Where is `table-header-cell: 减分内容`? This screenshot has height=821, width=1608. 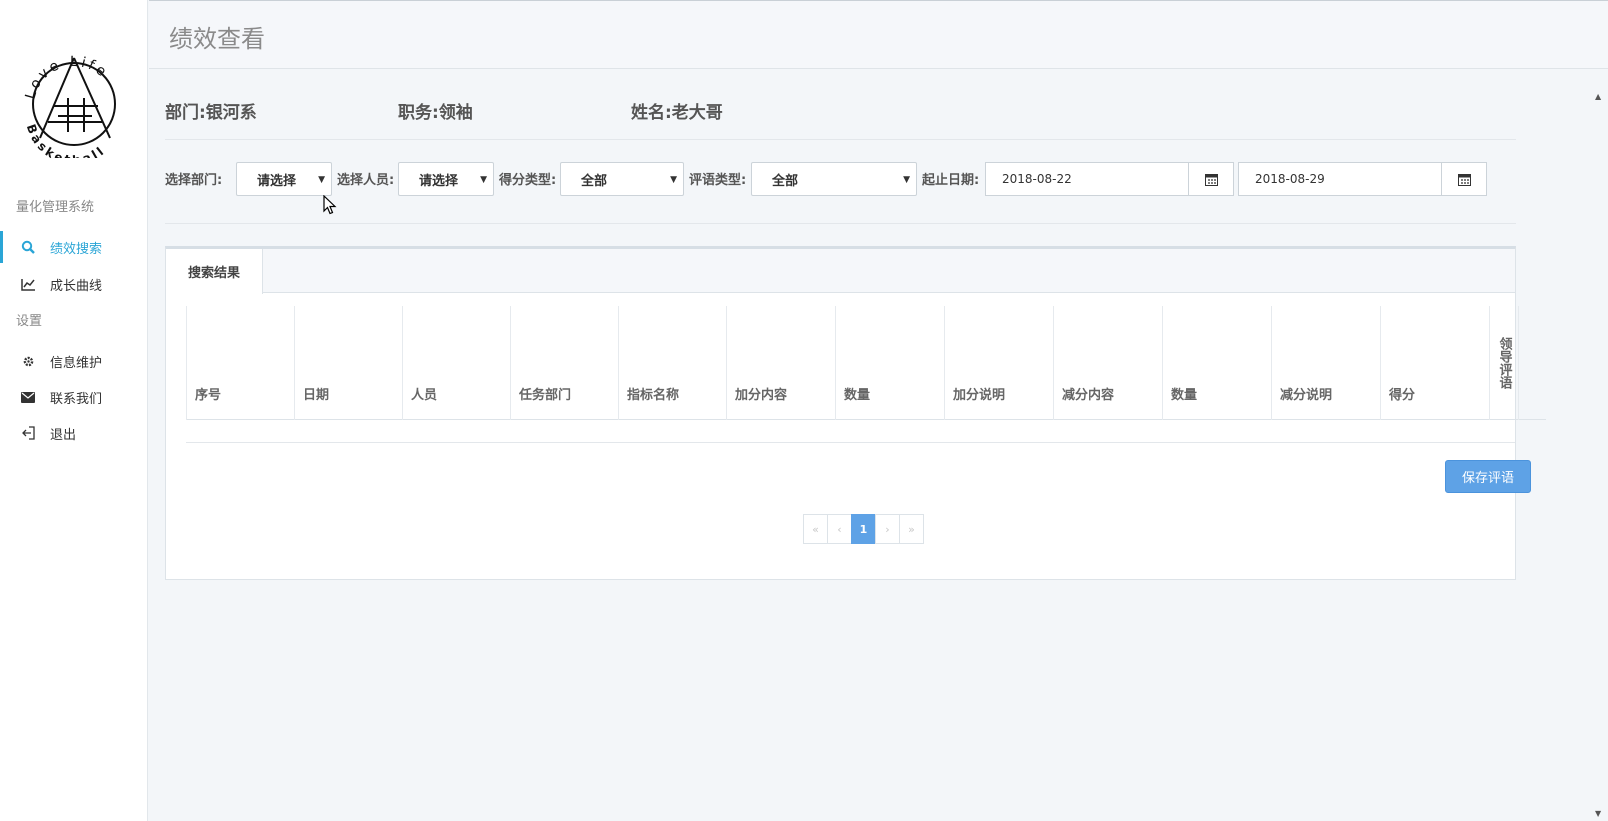 table-header-cell: 减分内容 is located at coordinates (1107, 363).